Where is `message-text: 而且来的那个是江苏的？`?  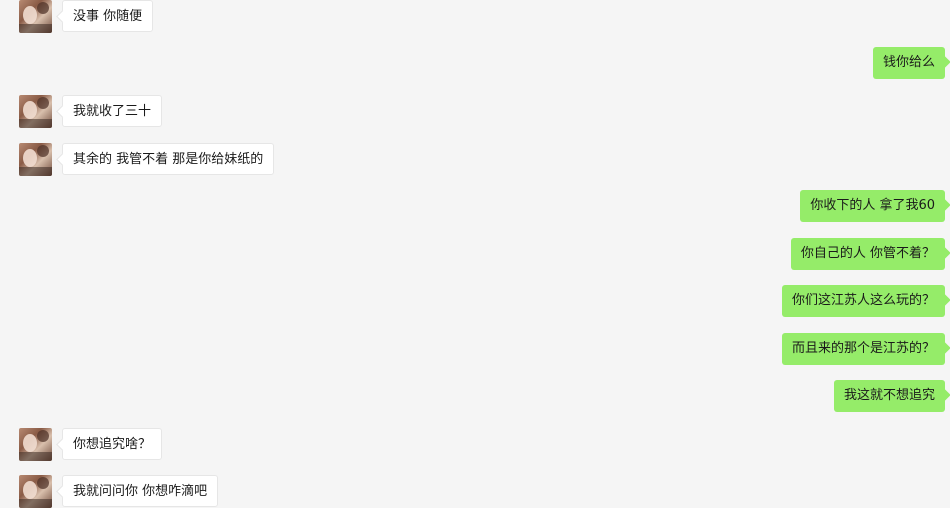
message-text: 而且来的那个是江苏的？ is located at coordinates (863, 348).